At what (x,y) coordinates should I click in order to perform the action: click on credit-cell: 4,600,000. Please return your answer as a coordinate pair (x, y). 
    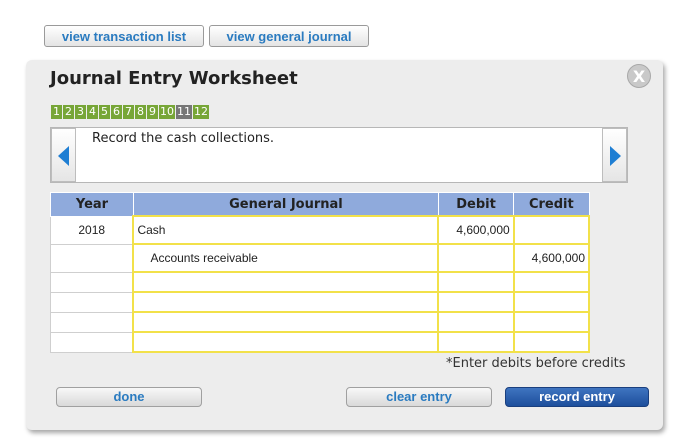
    Looking at the image, I should click on (551, 258).